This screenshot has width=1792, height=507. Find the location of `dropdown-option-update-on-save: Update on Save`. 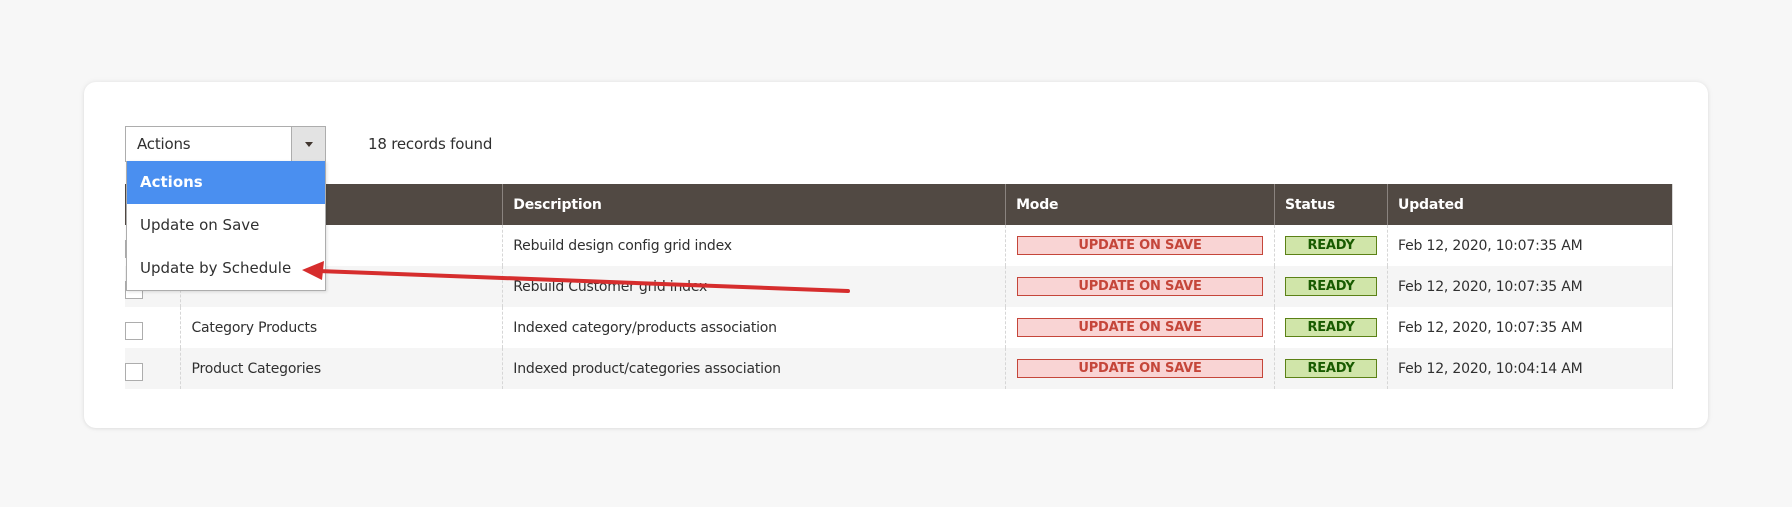

dropdown-option-update-on-save: Update on Save is located at coordinates (226, 225).